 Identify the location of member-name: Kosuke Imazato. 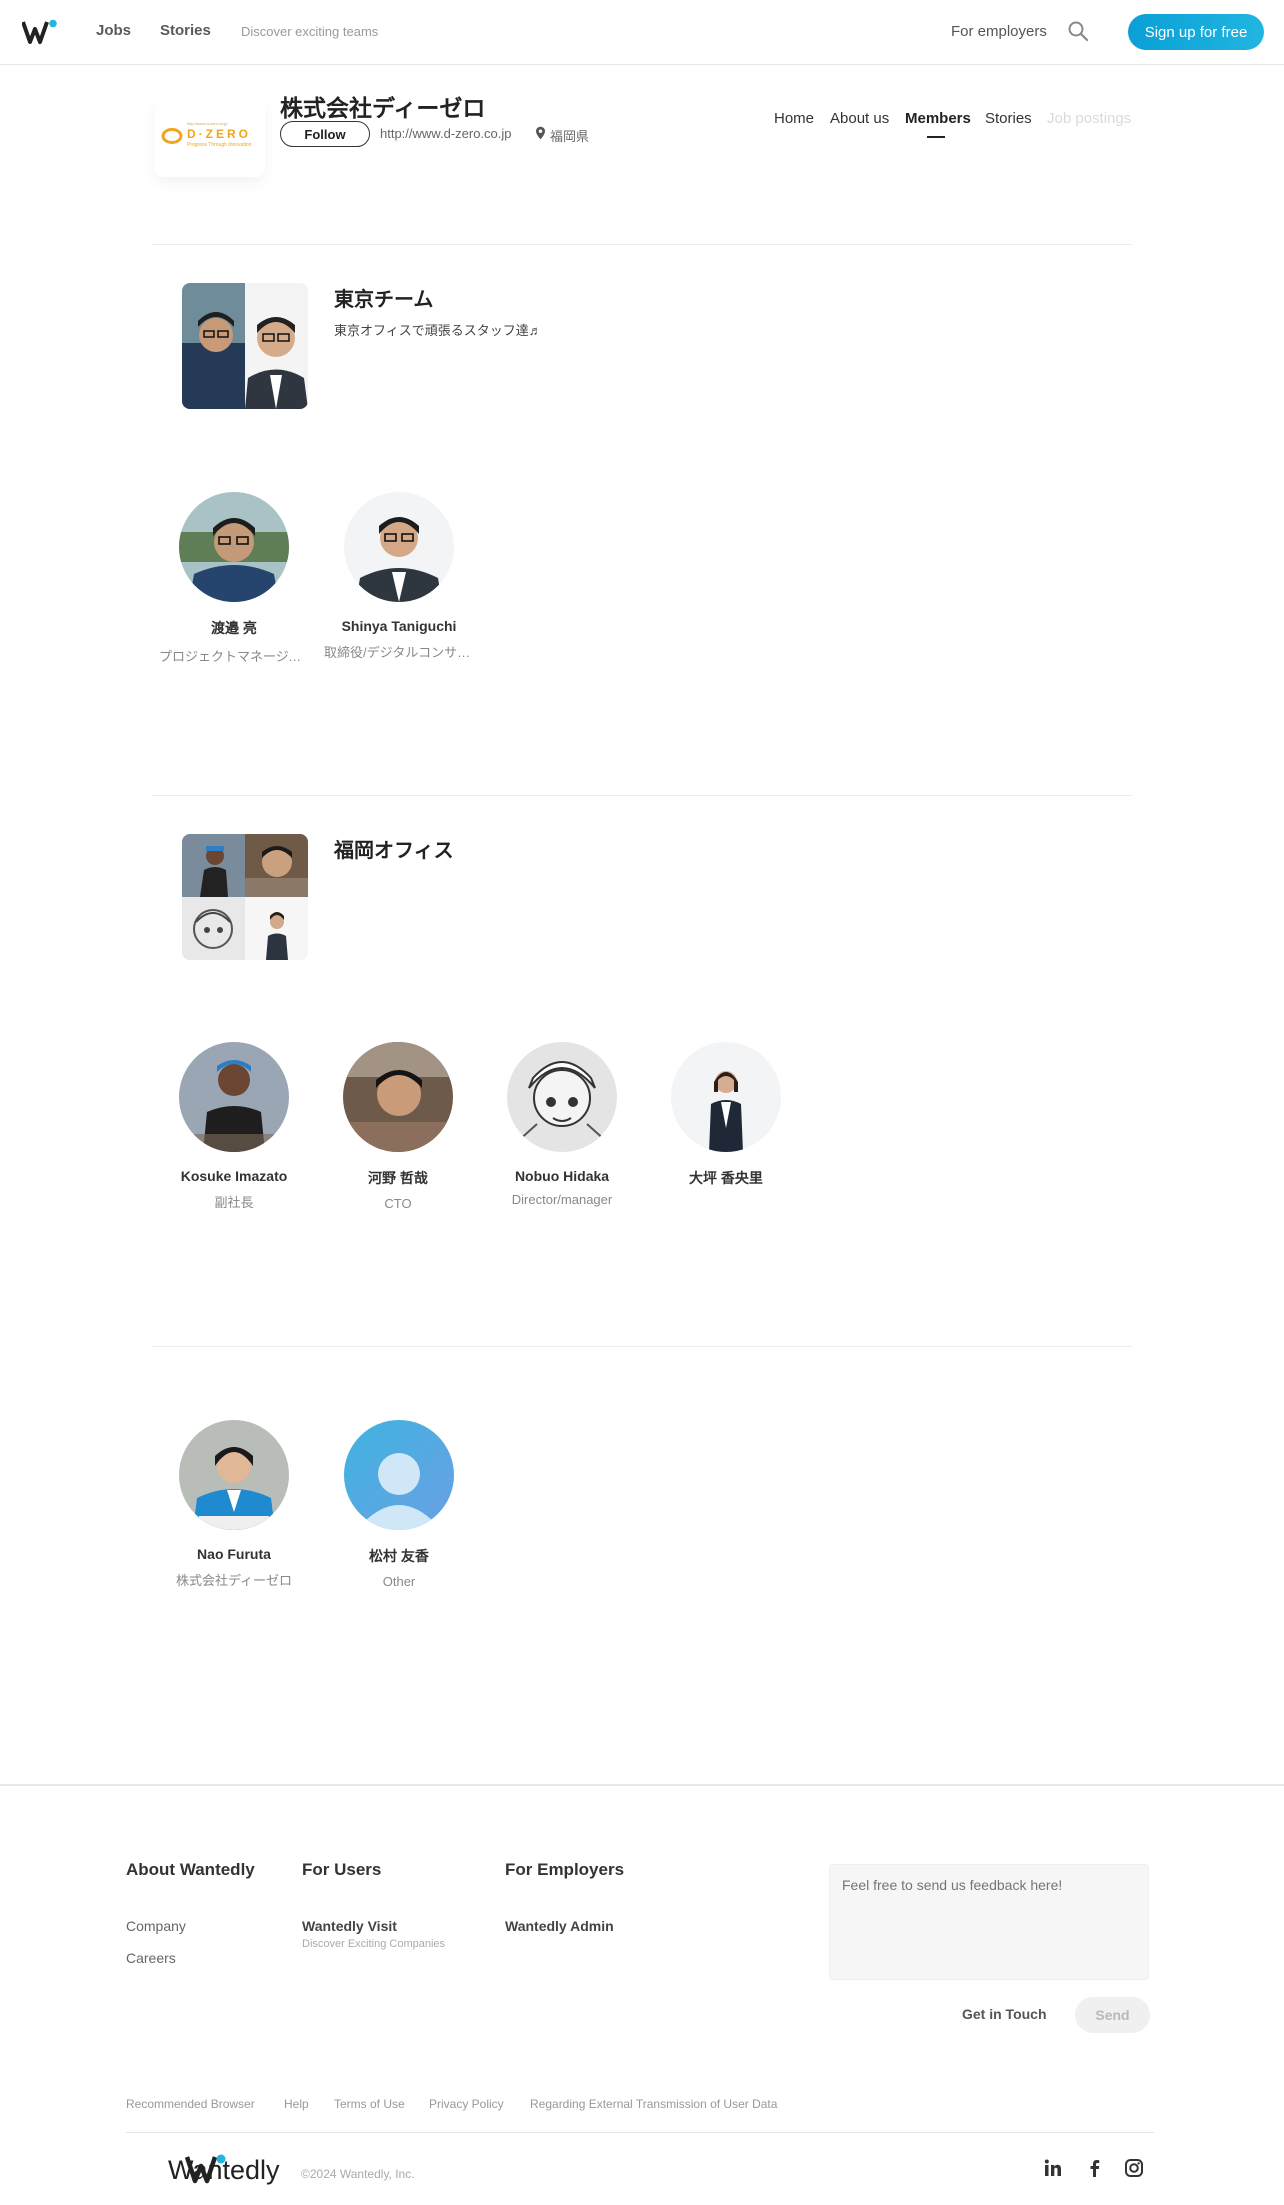
(234, 1176).